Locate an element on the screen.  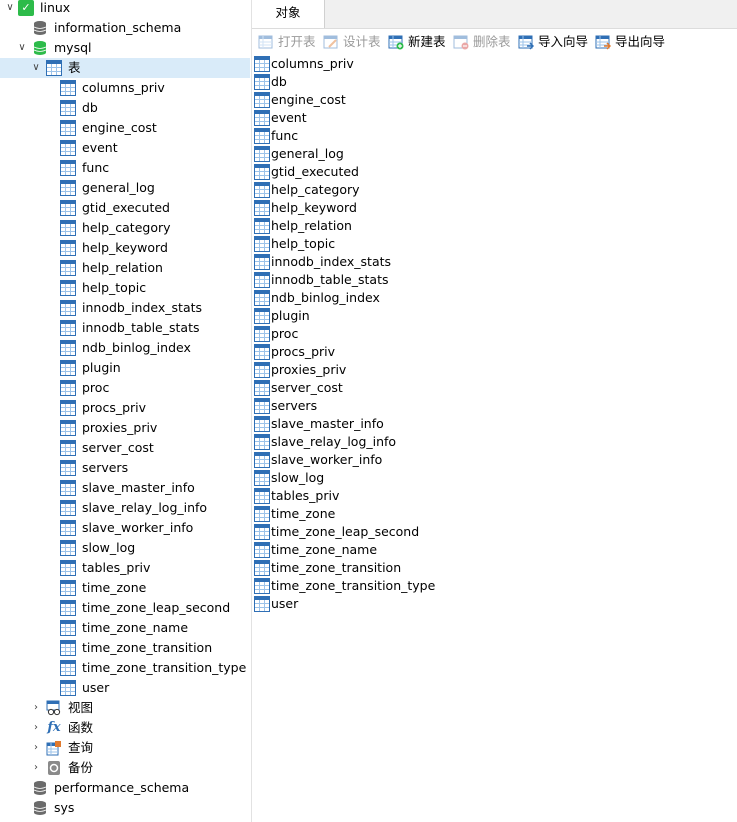
tree-table-item: general_log is located at coordinates (125, 188).